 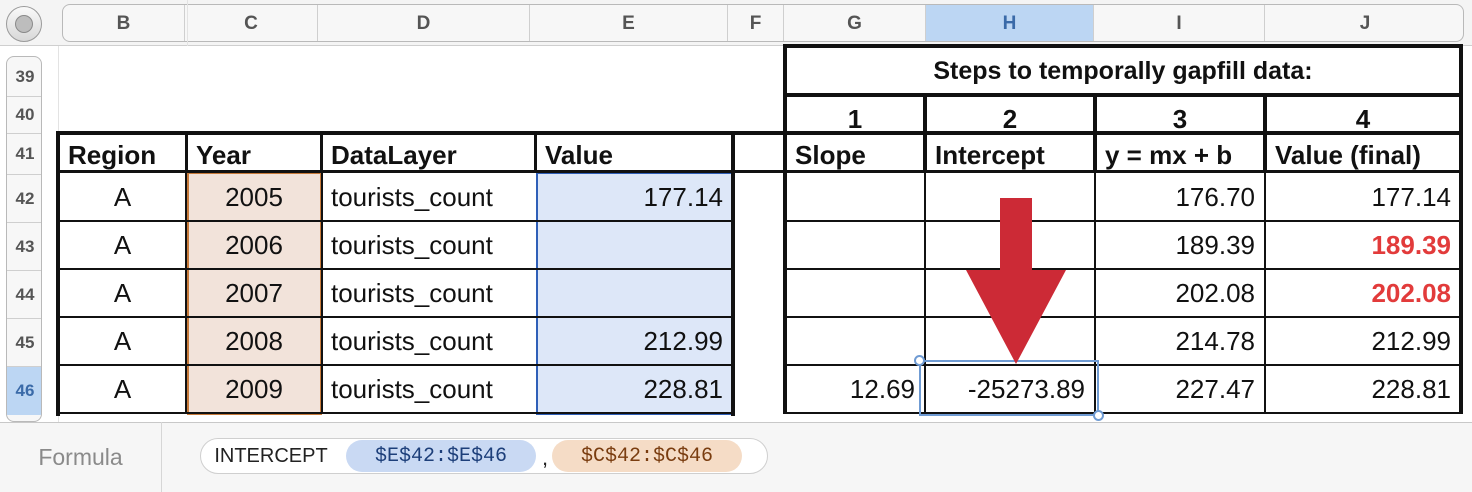 What do you see at coordinates (1363, 389) in the screenshot?
I see `cell-value-final: 228.81` at bounding box center [1363, 389].